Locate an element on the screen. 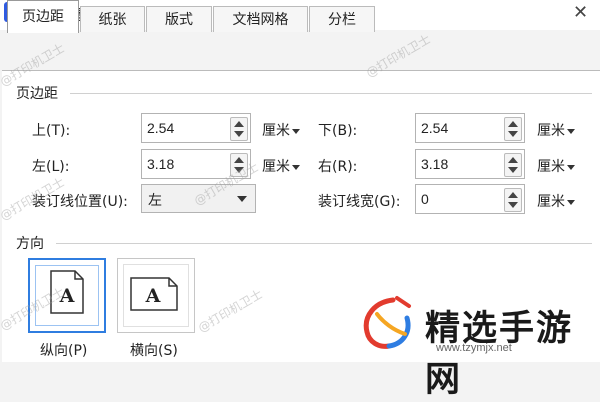 The width and height of the screenshot is (600, 402). margins-section-title: 页边距 is located at coordinates (37, 94).